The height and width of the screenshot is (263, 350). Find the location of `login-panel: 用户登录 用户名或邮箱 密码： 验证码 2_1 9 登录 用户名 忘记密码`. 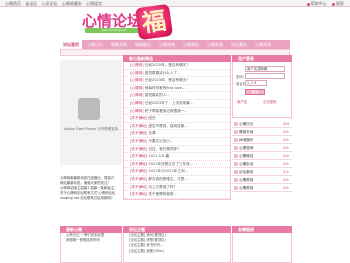

login-panel: 用户登录 用户名或邮箱 密码： 验证码 2_1 9 登录 用户名 忘记密码 is located at coordinates (262, 86).